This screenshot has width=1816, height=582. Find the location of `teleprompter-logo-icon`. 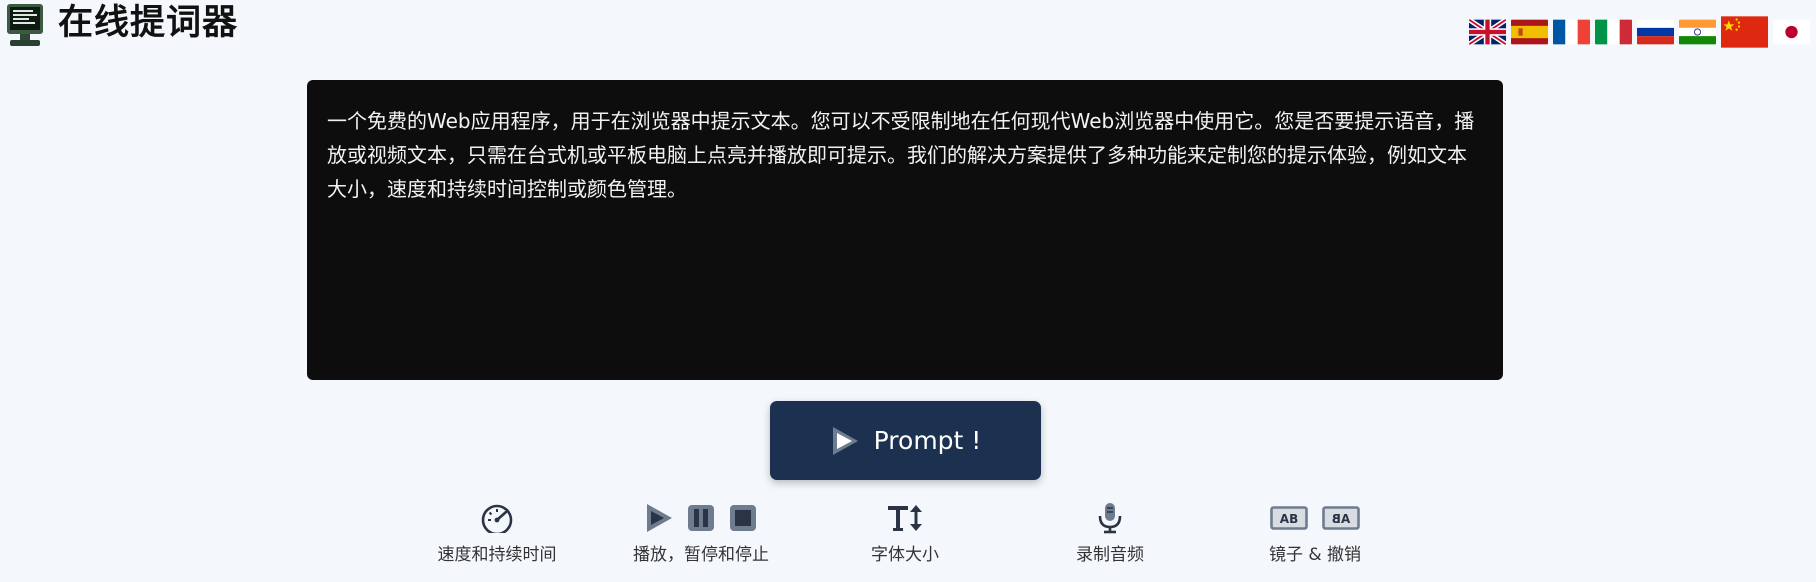

teleprompter-logo-icon is located at coordinates (25, 25).